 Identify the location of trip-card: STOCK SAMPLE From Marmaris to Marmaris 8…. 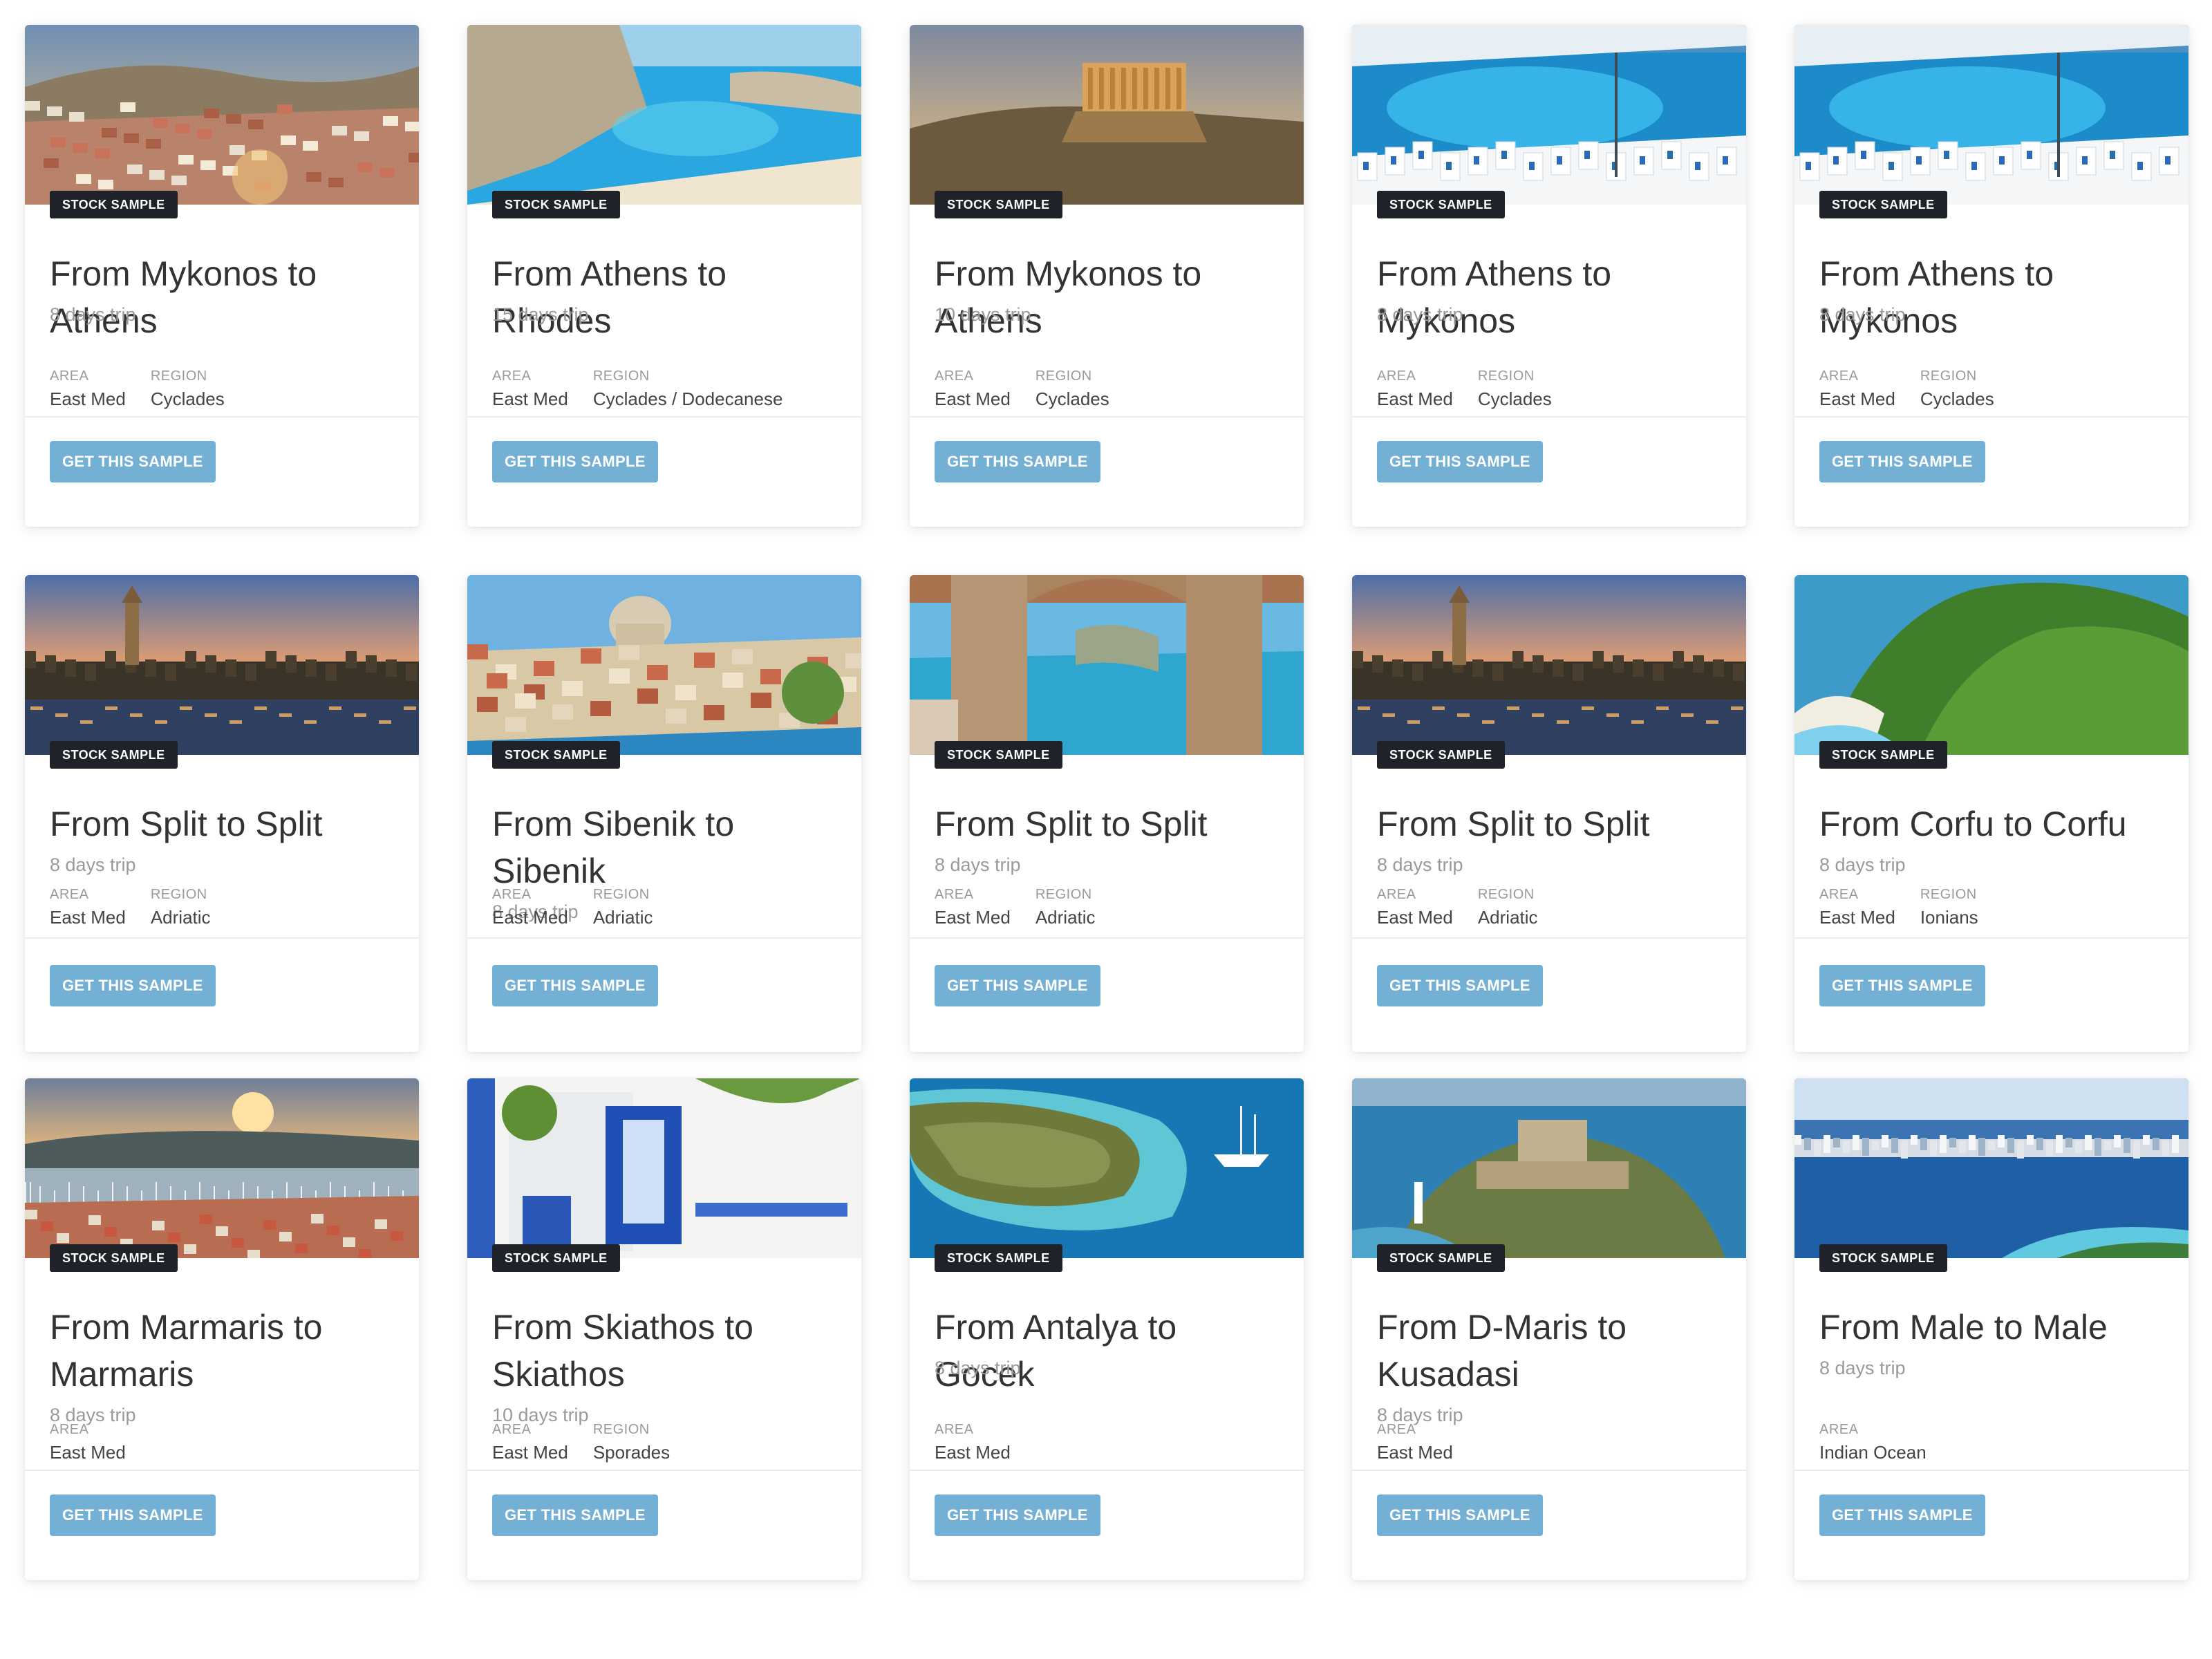
(222, 1329).